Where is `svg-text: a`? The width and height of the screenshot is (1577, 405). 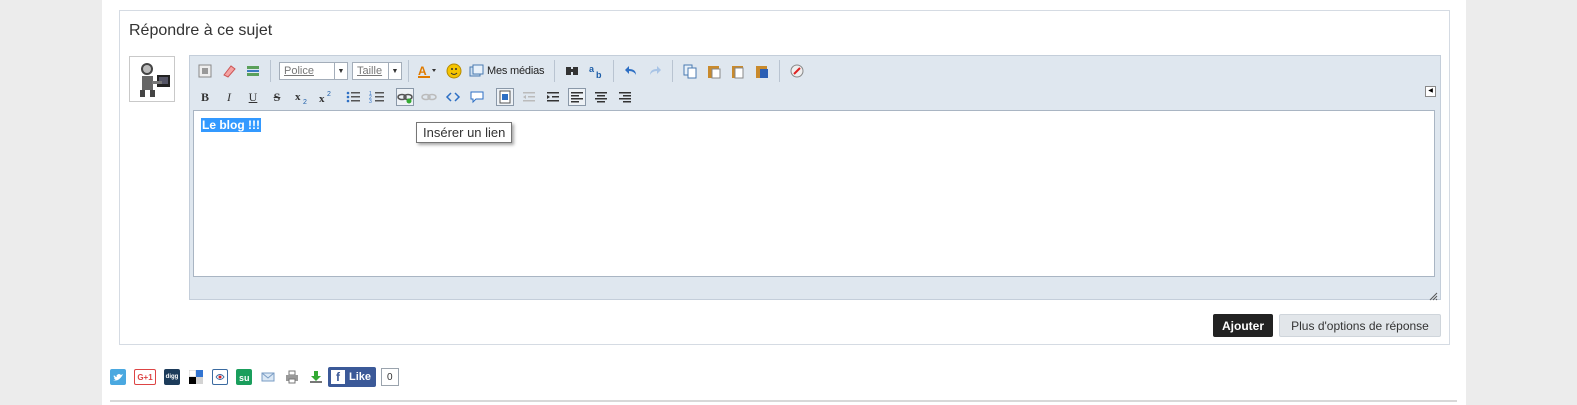 svg-text: a is located at coordinates (592, 69).